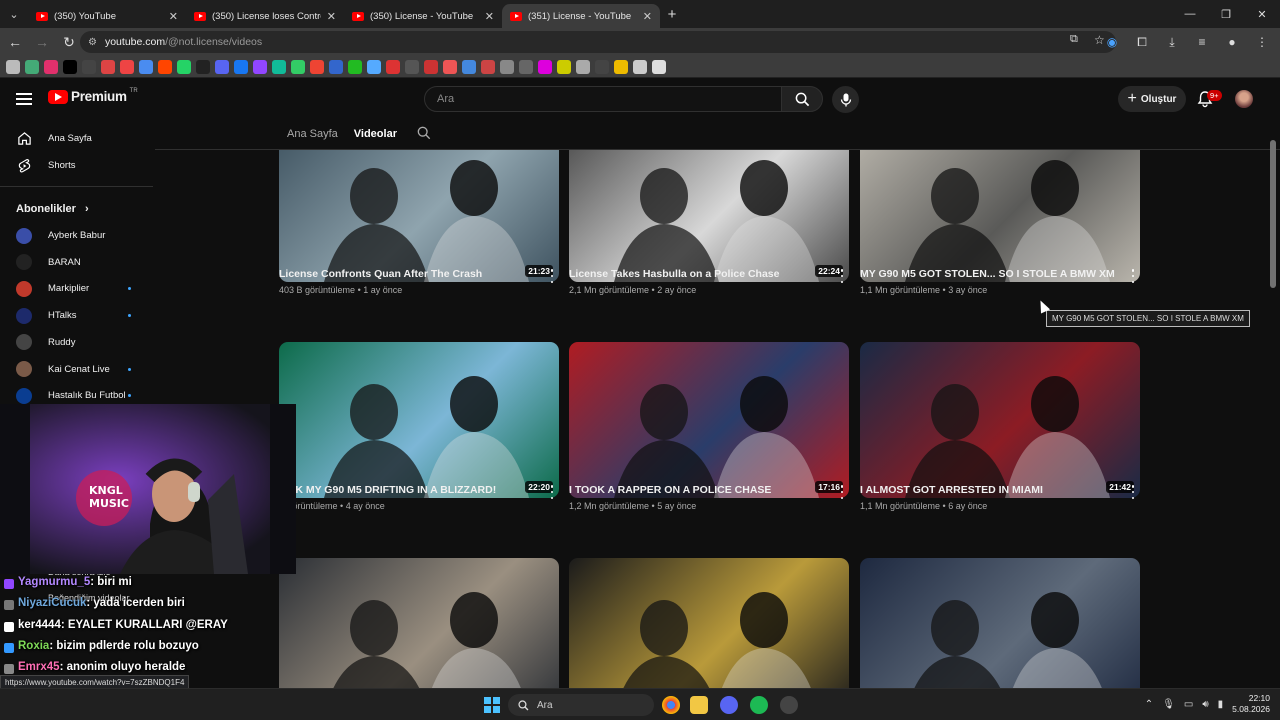 Image resolution: width=1280 pixels, height=720 pixels. Describe the element at coordinates (1149, 704) in the screenshot. I see `tray-chevron-icon: ⌃` at that location.